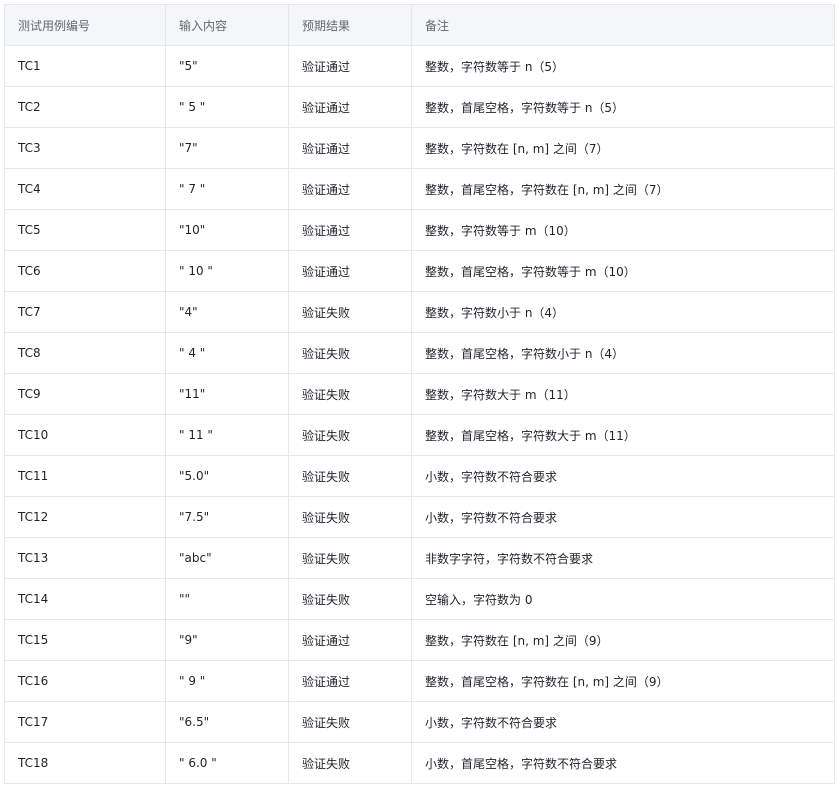 This screenshot has width=838, height=786. I want to click on table-row: TC2 " 5 " 验证通过 整数，首尾空格，字符数等于 n（5）, so click(419, 107).